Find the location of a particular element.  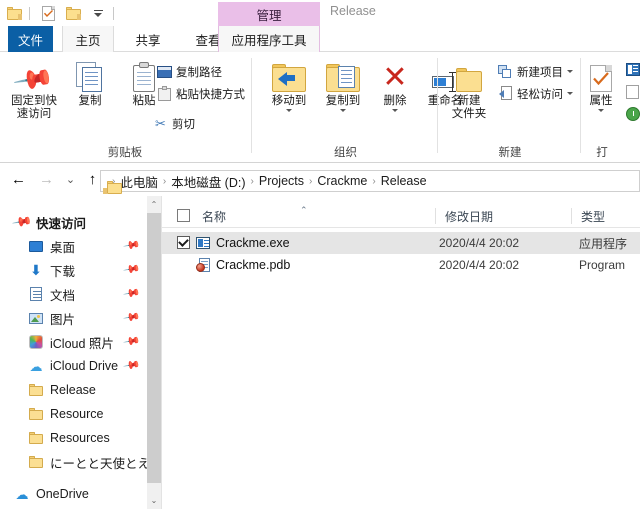

properties-dropdown-arrow is located at coordinates (601, 110).